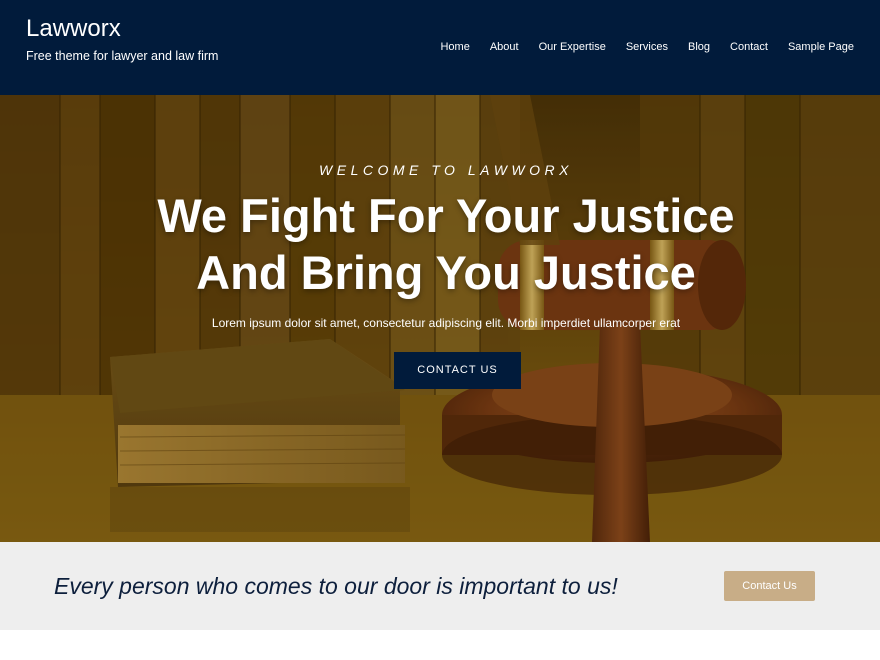 This screenshot has height=660, width=880. Describe the element at coordinates (821, 47) in the screenshot. I see `nav-item-sample-page: Sample Page` at that location.